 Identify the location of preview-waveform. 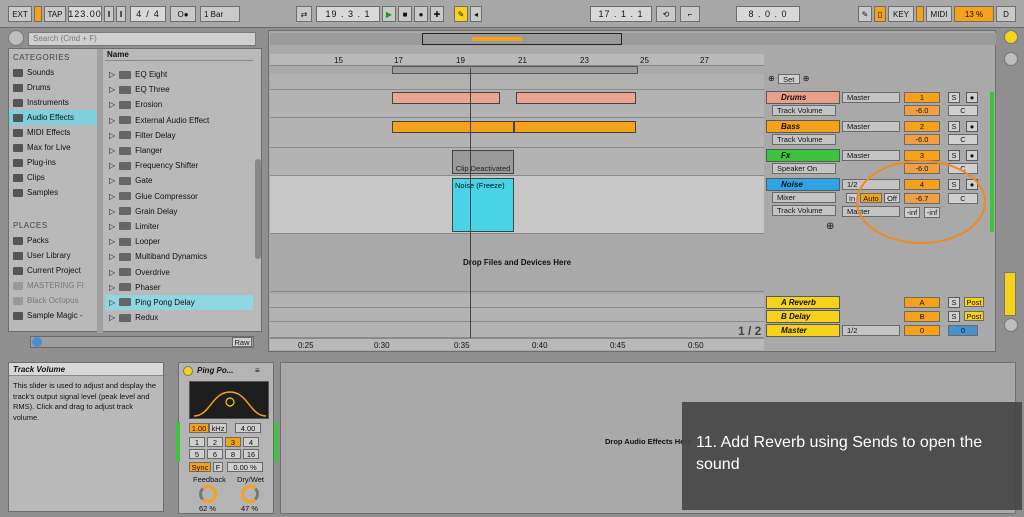
(142, 342).